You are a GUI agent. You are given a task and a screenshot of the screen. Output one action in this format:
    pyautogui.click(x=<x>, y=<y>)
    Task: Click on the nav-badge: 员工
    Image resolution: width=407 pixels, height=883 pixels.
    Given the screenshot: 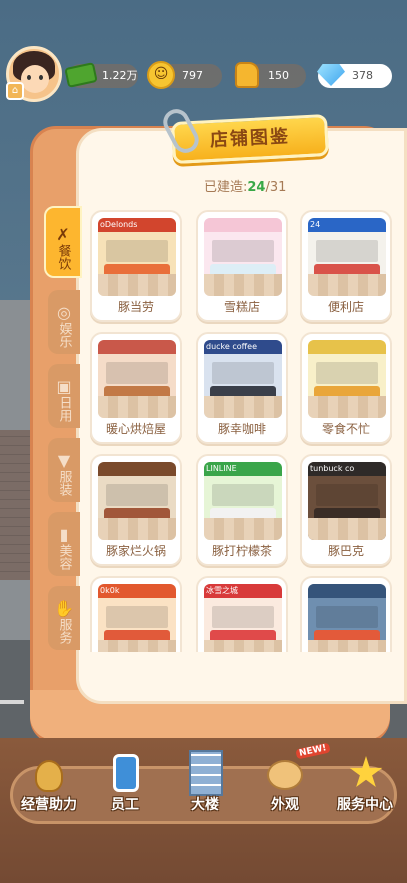 What is the action you would take?
    pyautogui.click(x=125, y=786)
    